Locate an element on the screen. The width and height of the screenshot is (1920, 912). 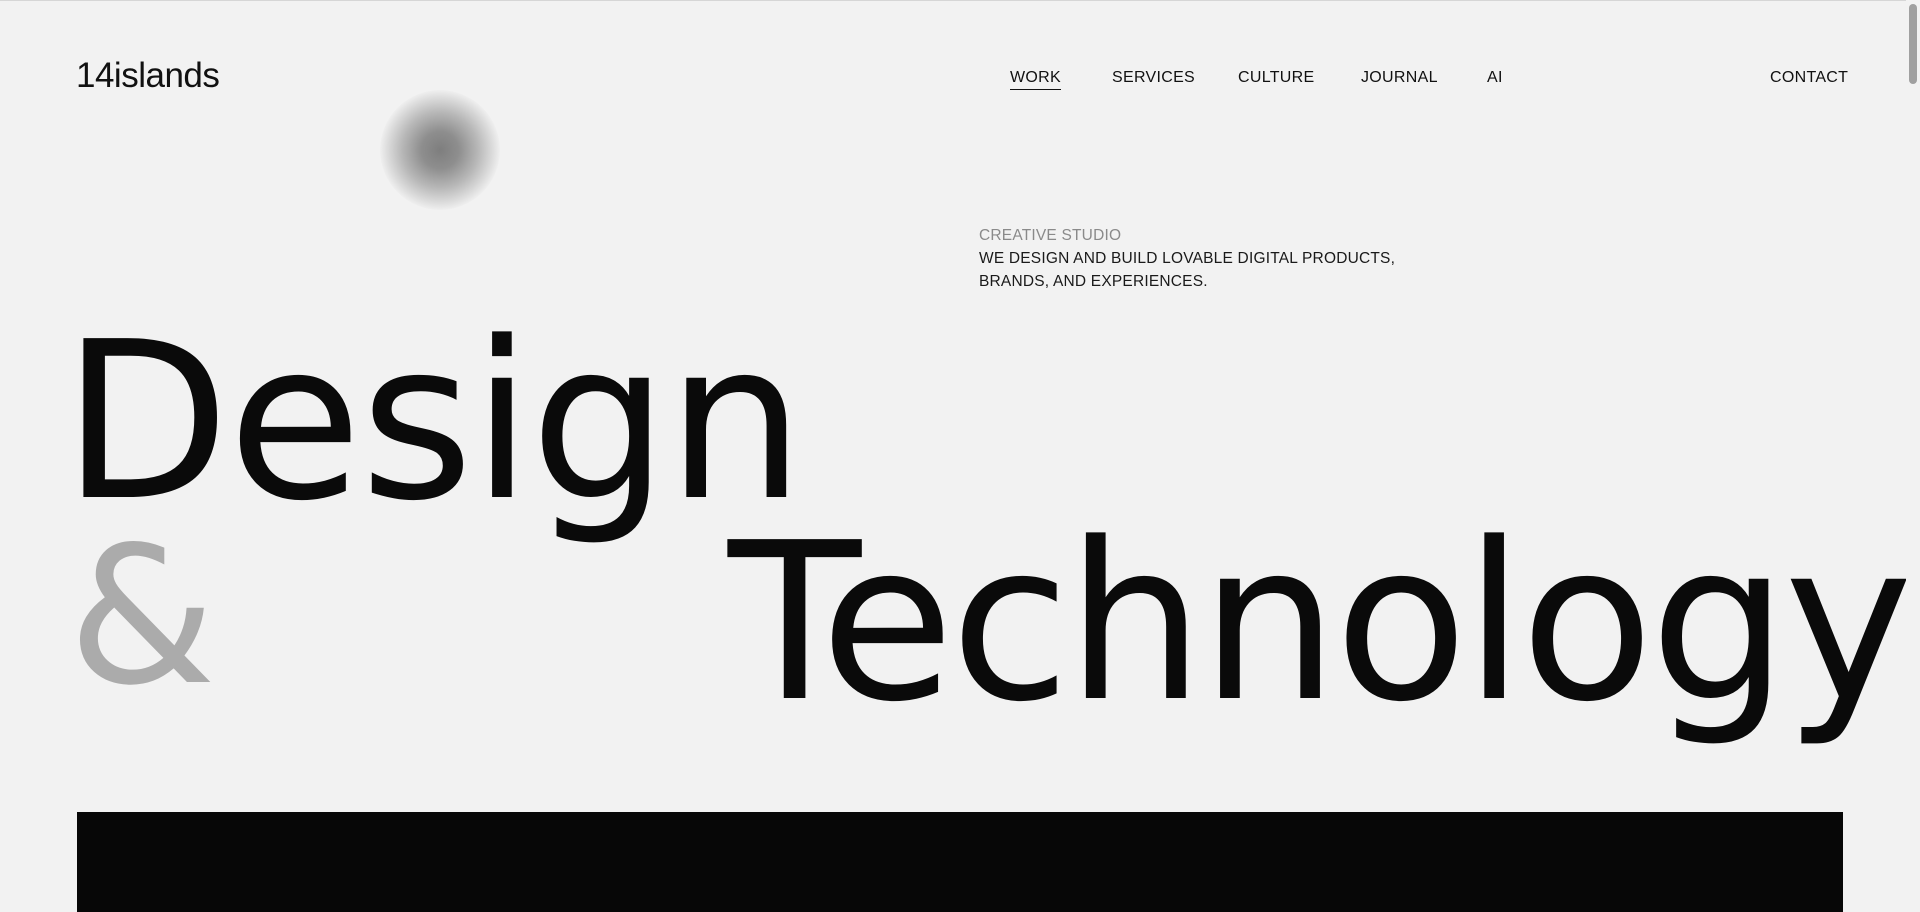
nav-link-services: SERVICES is located at coordinates (1153, 79).